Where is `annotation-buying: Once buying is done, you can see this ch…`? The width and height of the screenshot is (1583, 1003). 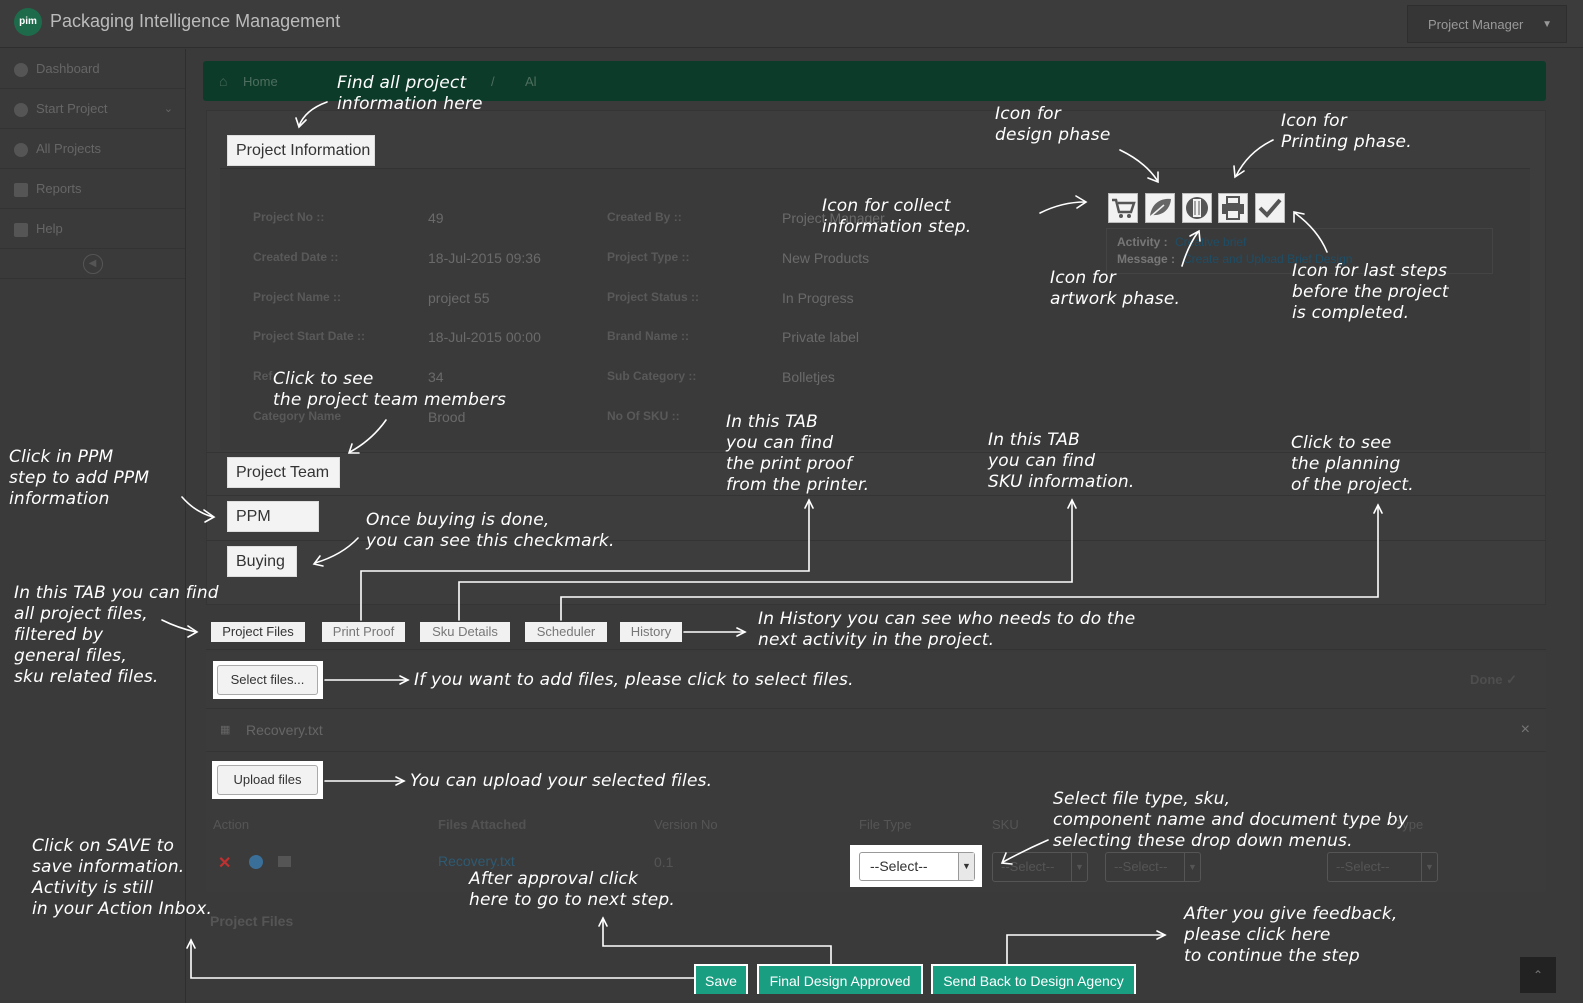
annotation-buying: Once buying is done, you can see this ch… is located at coordinates (490, 530).